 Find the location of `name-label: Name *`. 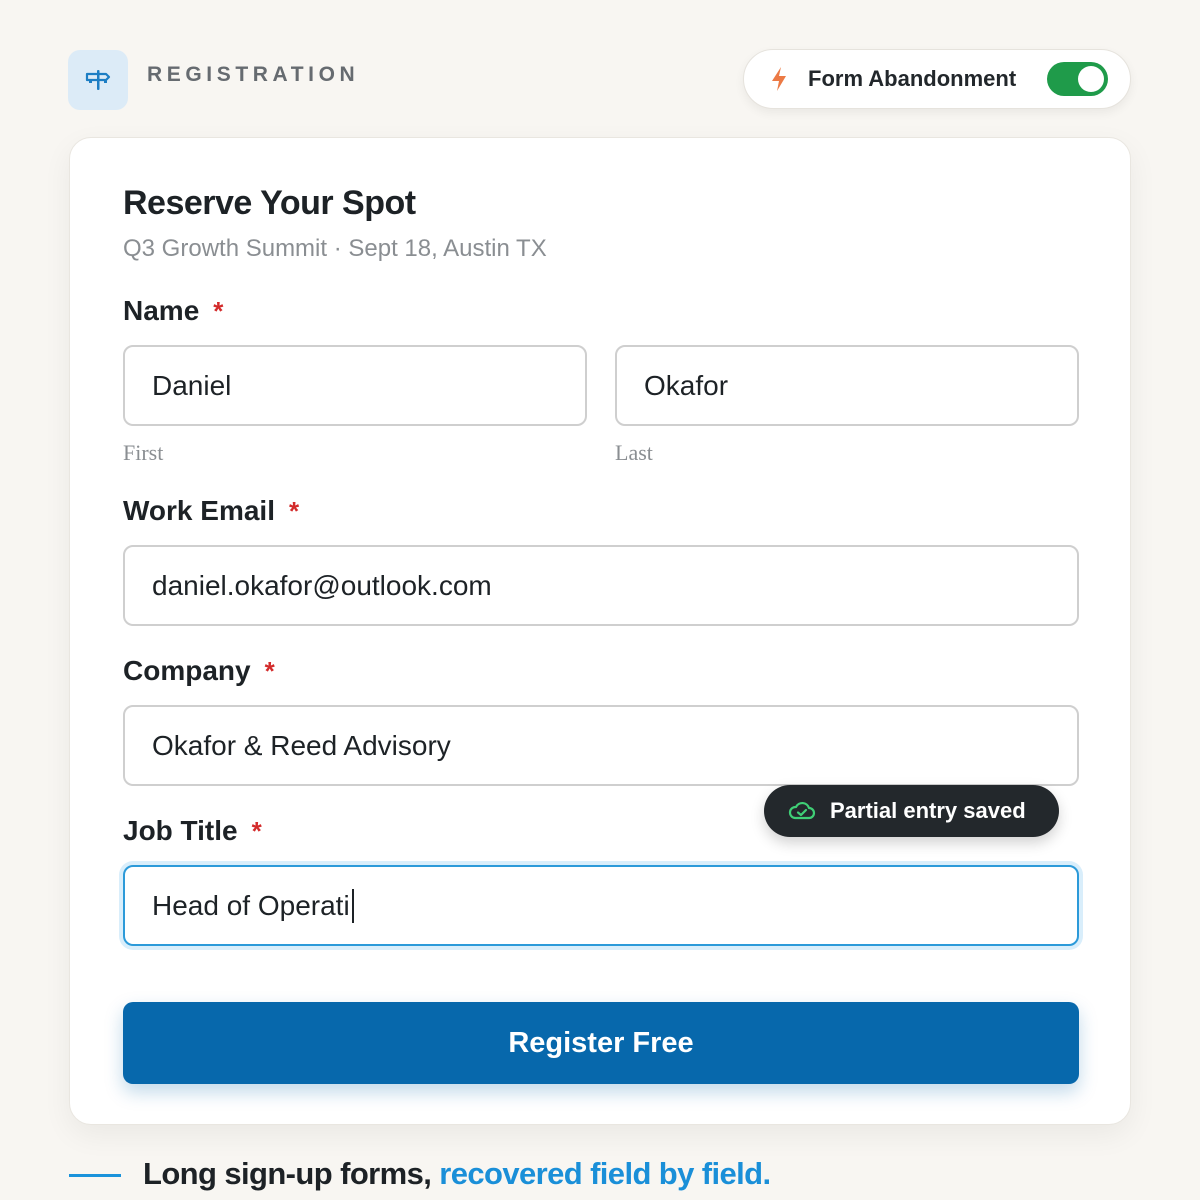

name-label: Name * is located at coordinates (173, 311).